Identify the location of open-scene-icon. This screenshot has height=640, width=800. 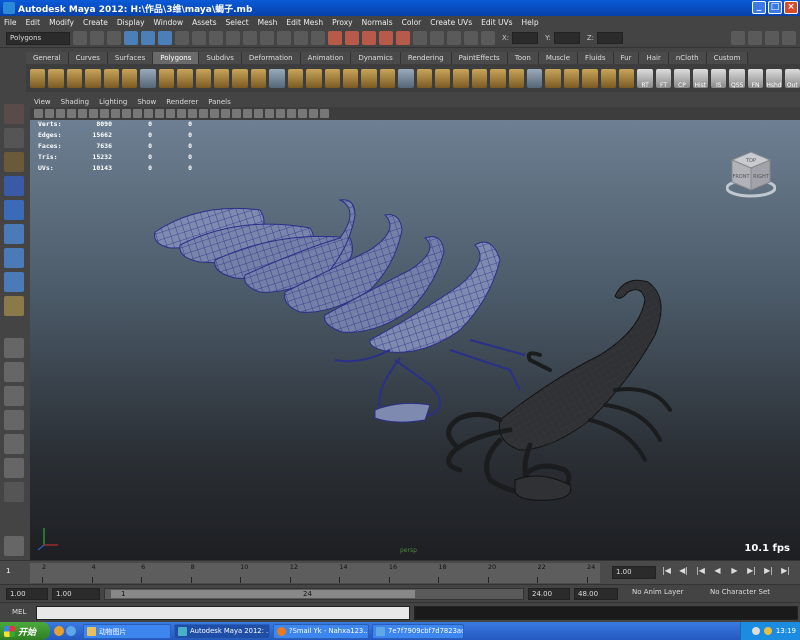
(97, 38).